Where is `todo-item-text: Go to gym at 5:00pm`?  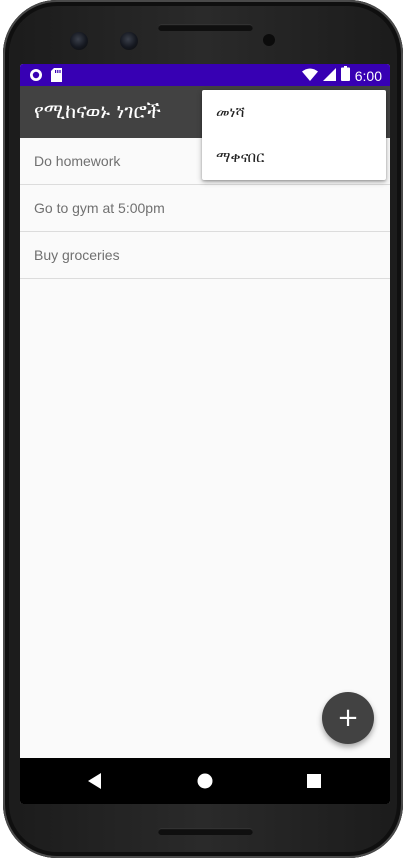 todo-item-text: Go to gym at 5:00pm is located at coordinates (99, 208).